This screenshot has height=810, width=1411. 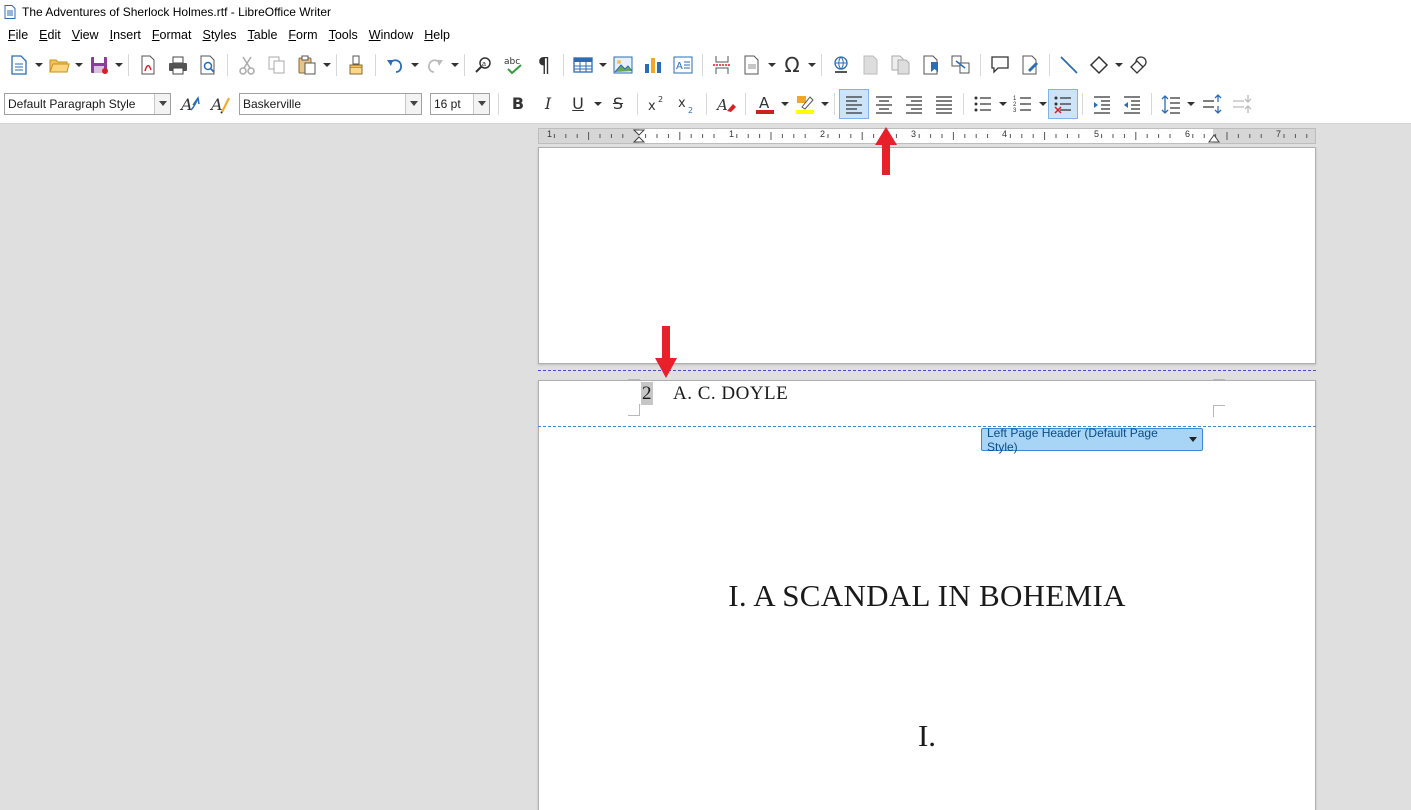 What do you see at coordinates (1000, 65) in the screenshot?
I see `insert-comment-icon` at bounding box center [1000, 65].